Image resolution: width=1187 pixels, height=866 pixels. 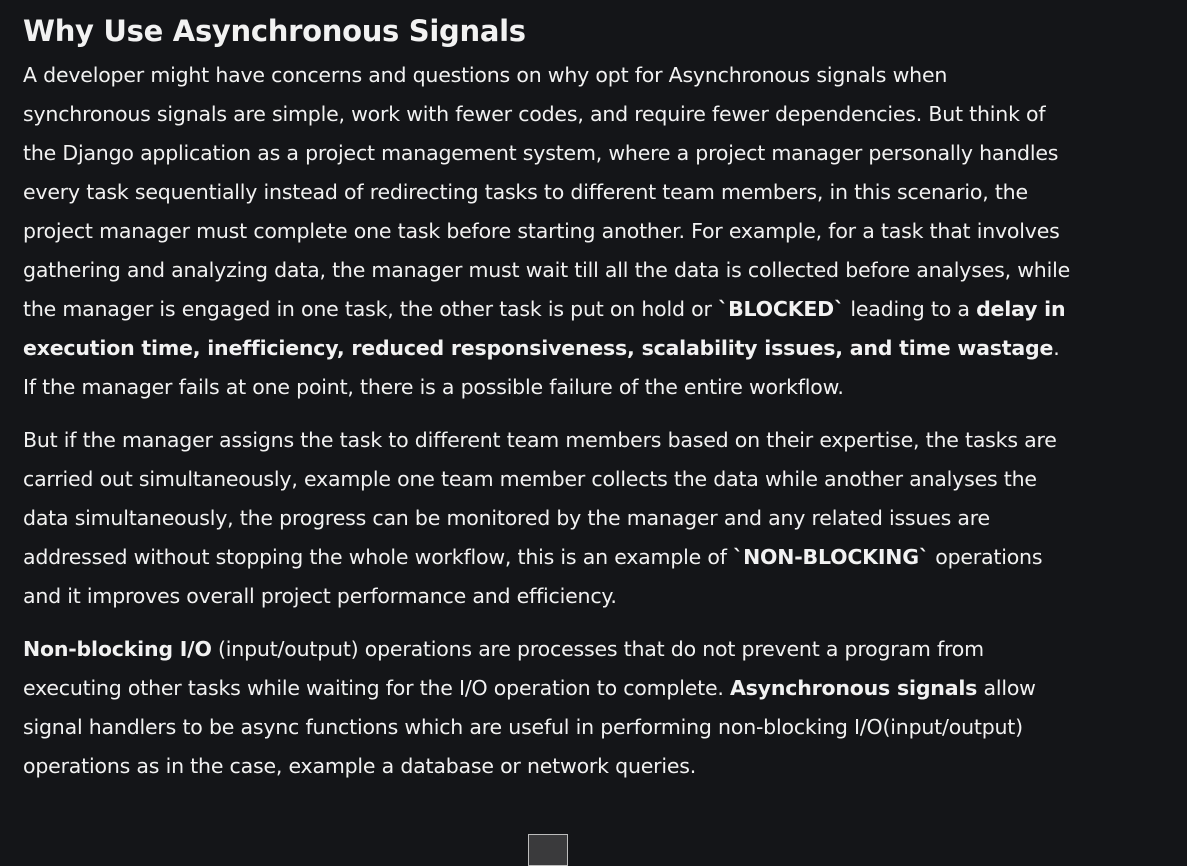 What do you see at coordinates (548, 850) in the screenshot?
I see `image-placeholder` at bounding box center [548, 850].